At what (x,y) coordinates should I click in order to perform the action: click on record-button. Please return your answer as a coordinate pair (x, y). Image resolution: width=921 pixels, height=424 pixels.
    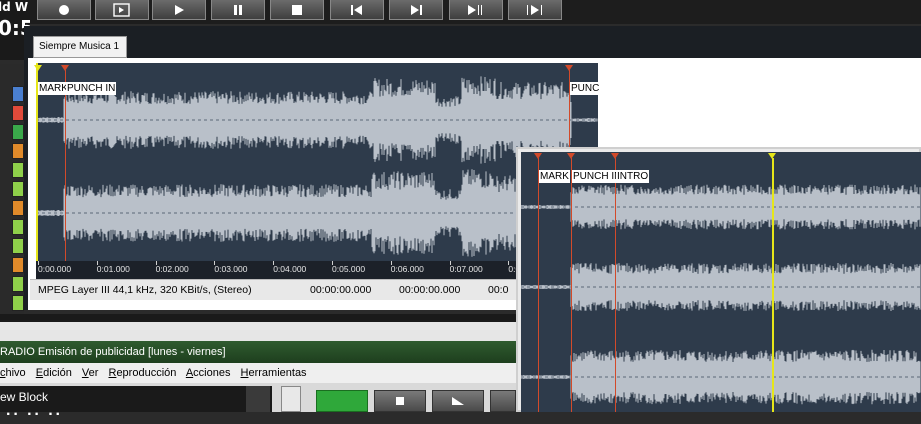
    Looking at the image, I should click on (64, 10).